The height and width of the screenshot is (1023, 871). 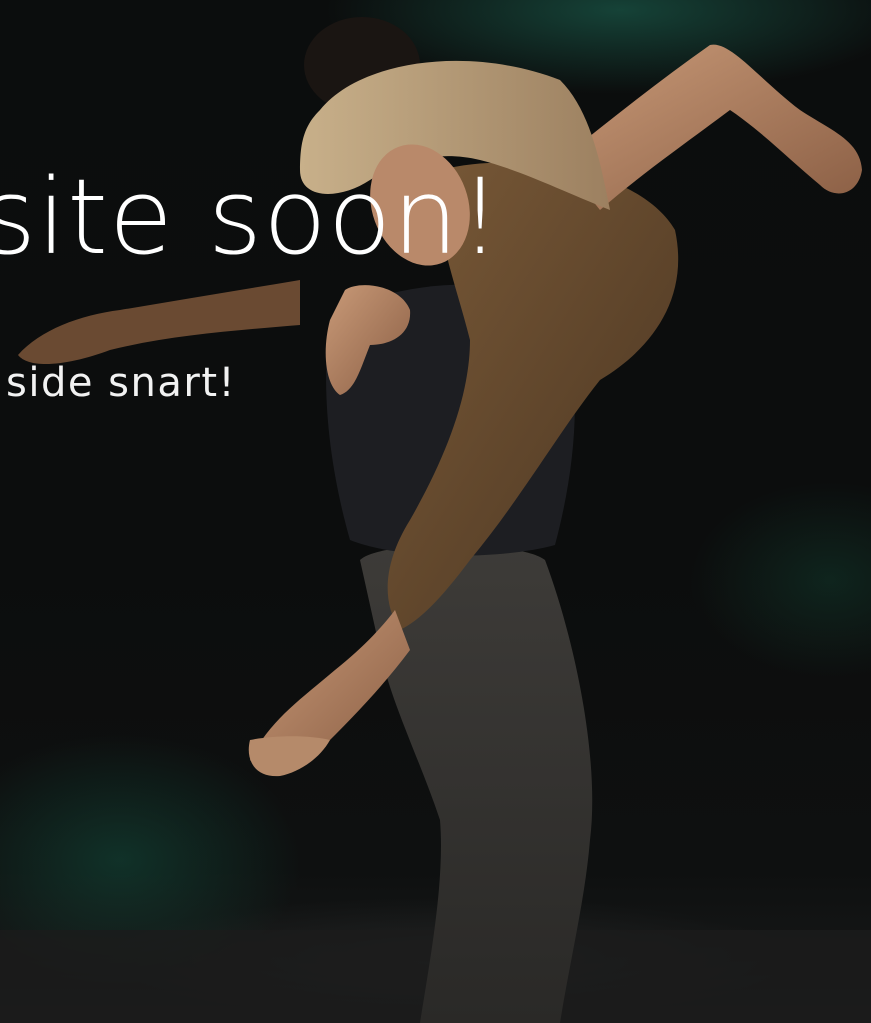 What do you see at coordinates (121, 383) in the screenshot?
I see `hero-subheadline: side snart!` at bounding box center [121, 383].